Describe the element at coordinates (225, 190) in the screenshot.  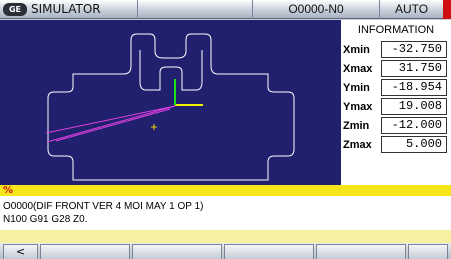
I see `status-bar` at that location.